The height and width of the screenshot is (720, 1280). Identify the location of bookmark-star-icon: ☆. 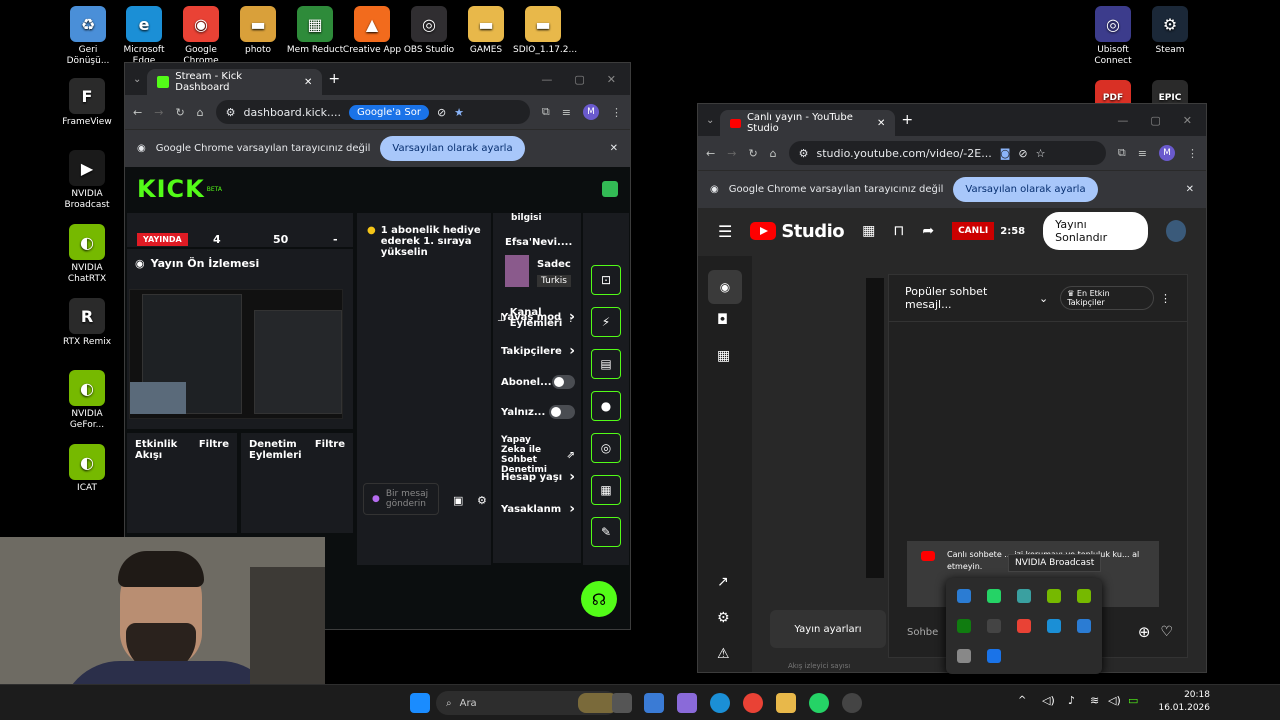
(1041, 153).